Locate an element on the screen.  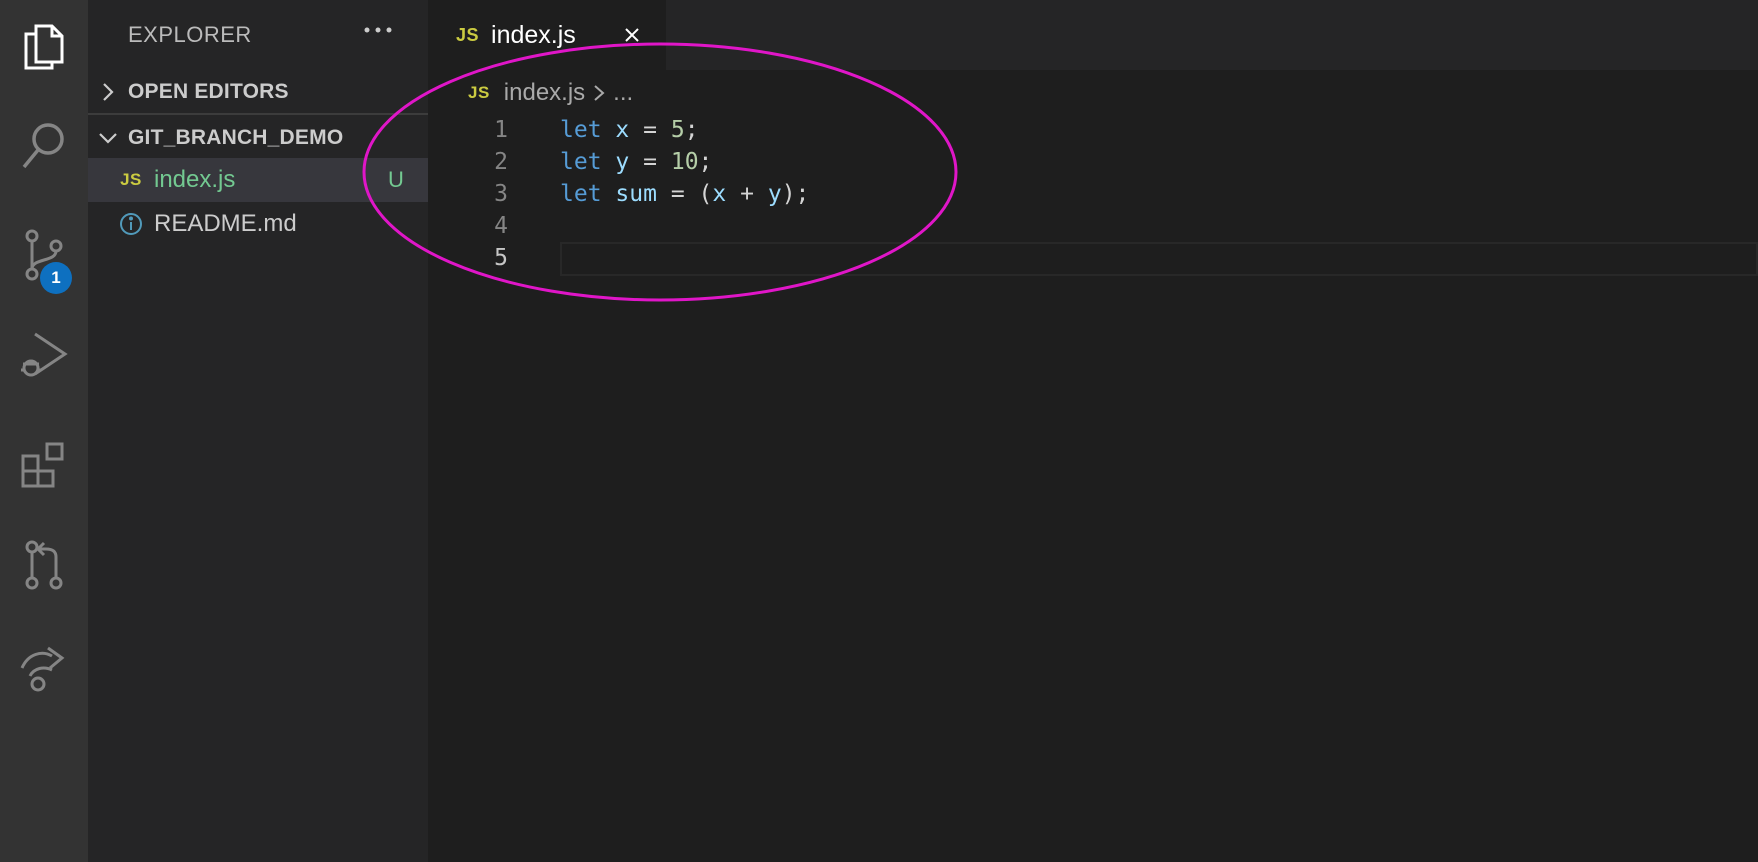
tab-label: index.js is located at coordinates (533, 34).